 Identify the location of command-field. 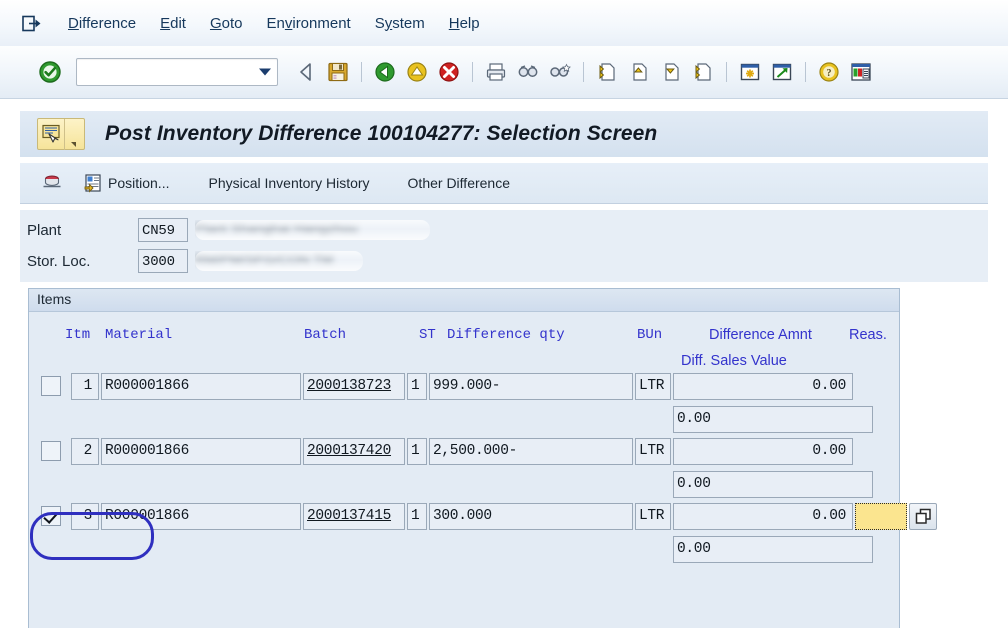
(177, 72).